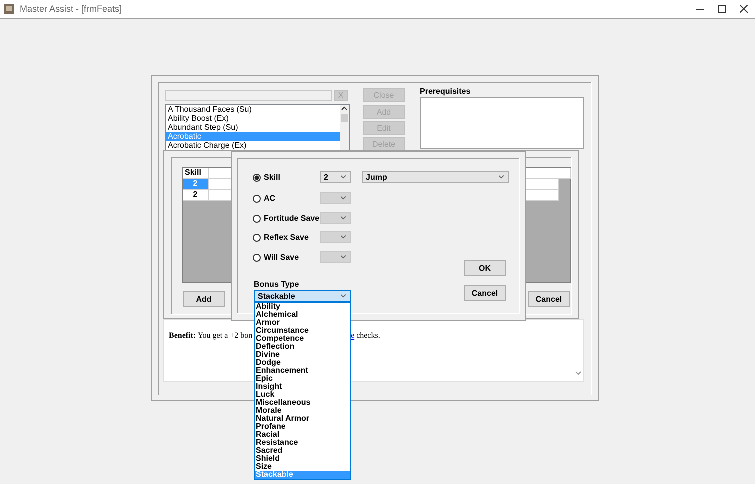  What do you see at coordinates (248, 95) in the screenshot?
I see `search-field` at bounding box center [248, 95].